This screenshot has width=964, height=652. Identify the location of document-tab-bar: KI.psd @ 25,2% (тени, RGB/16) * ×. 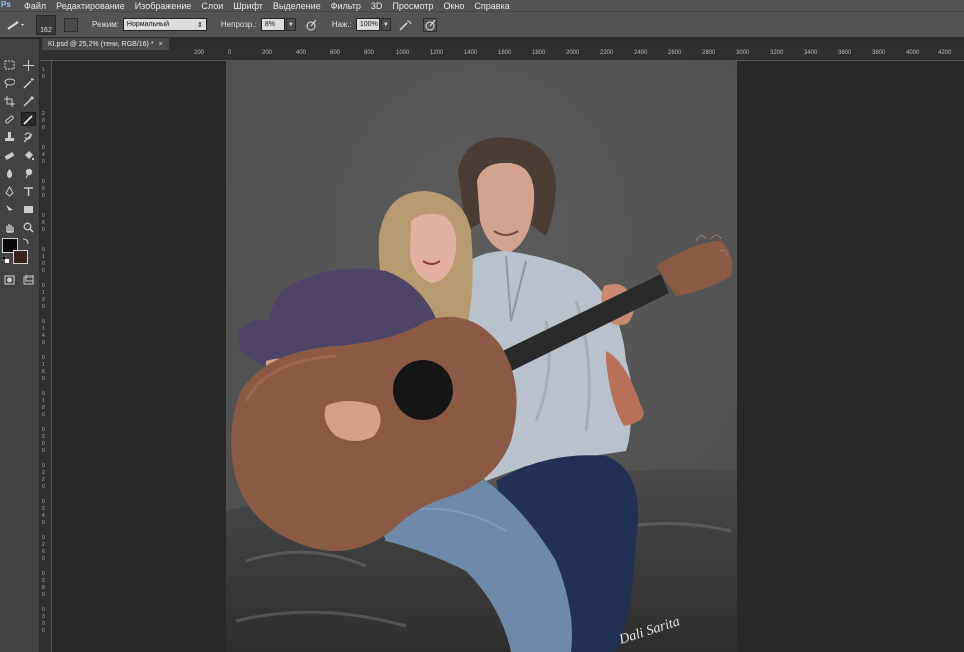
(502, 44).